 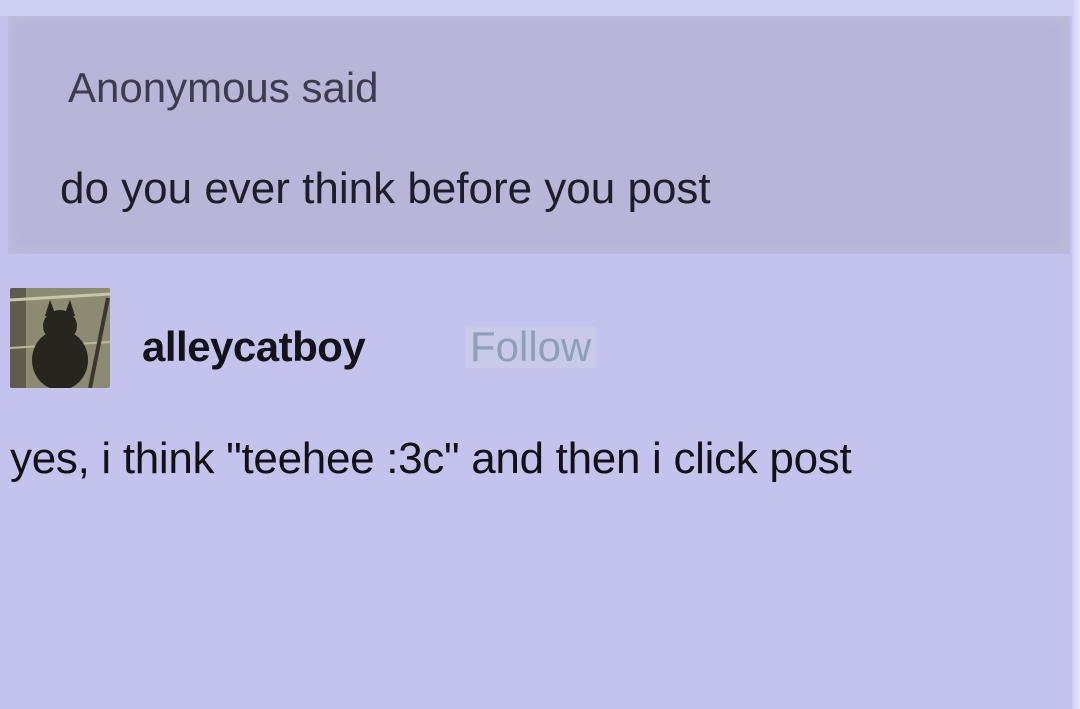 I want to click on avatar, so click(x=60, y=338).